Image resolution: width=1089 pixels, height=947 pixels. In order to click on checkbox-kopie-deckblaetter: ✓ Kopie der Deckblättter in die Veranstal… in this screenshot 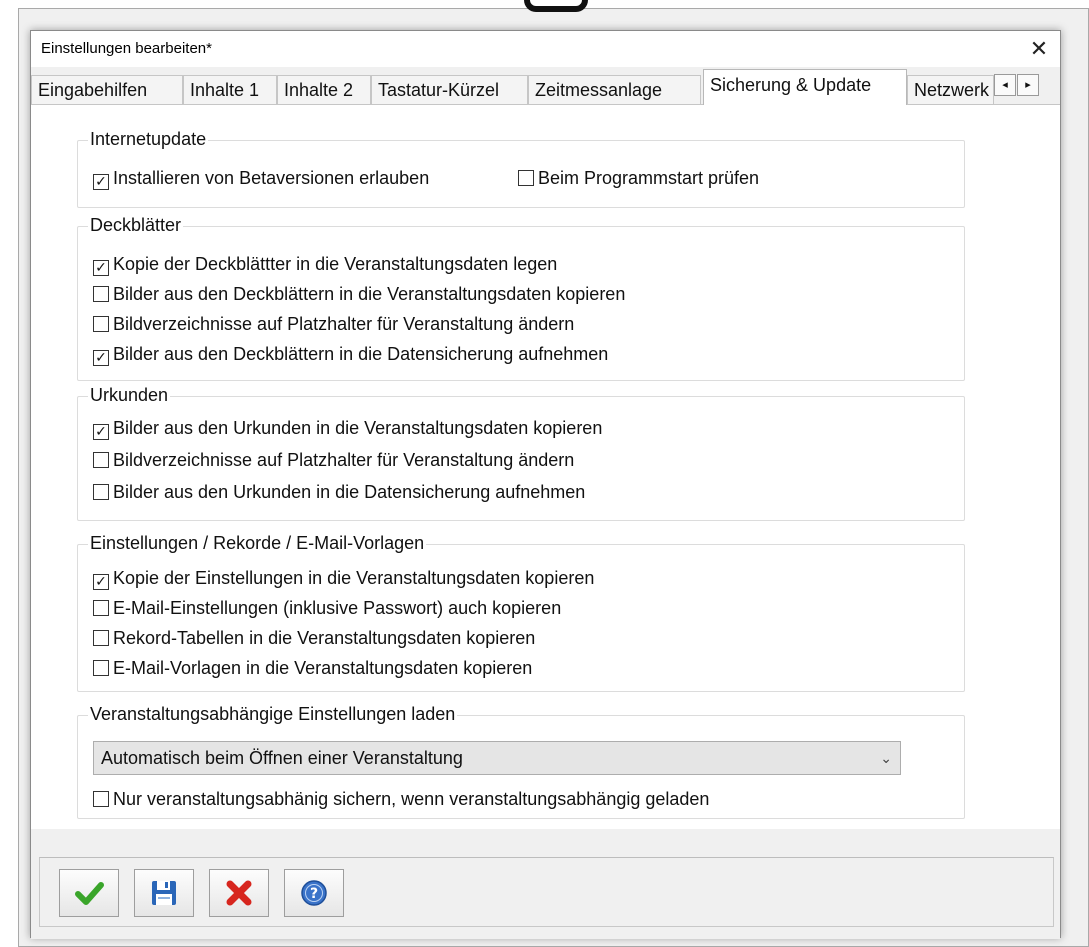, I will do `click(325, 264)`.